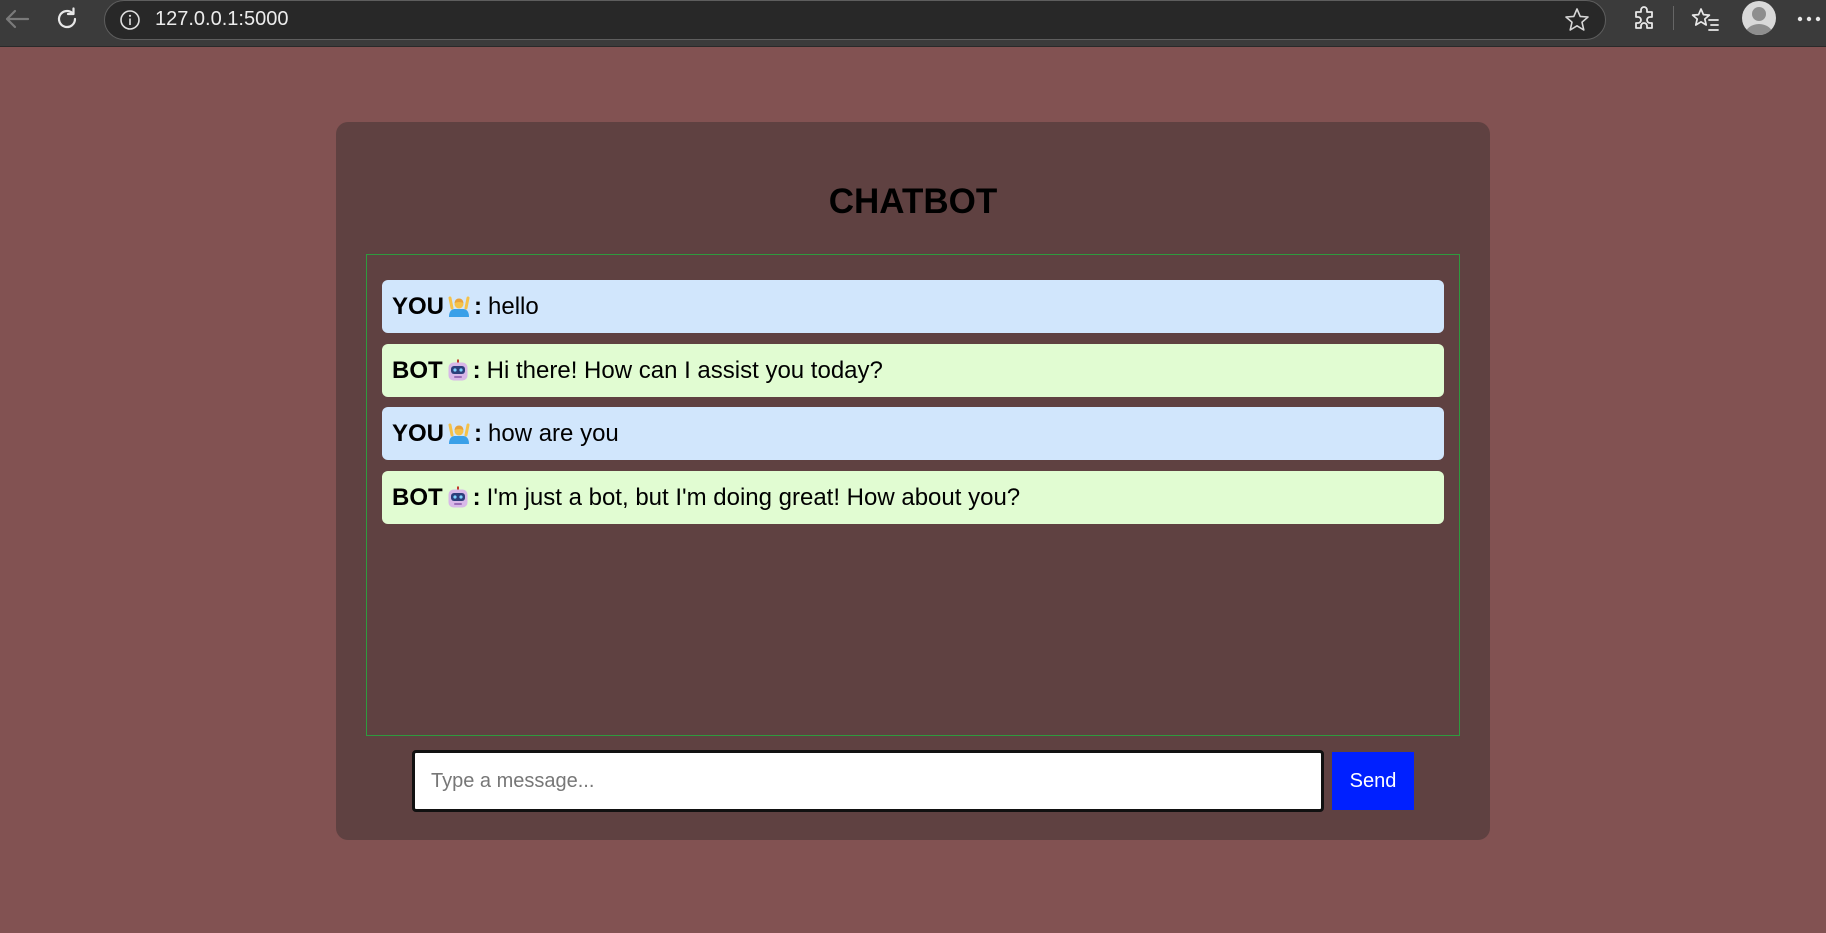 This screenshot has height=933, width=1826. I want to click on reload-icon, so click(67, 19).